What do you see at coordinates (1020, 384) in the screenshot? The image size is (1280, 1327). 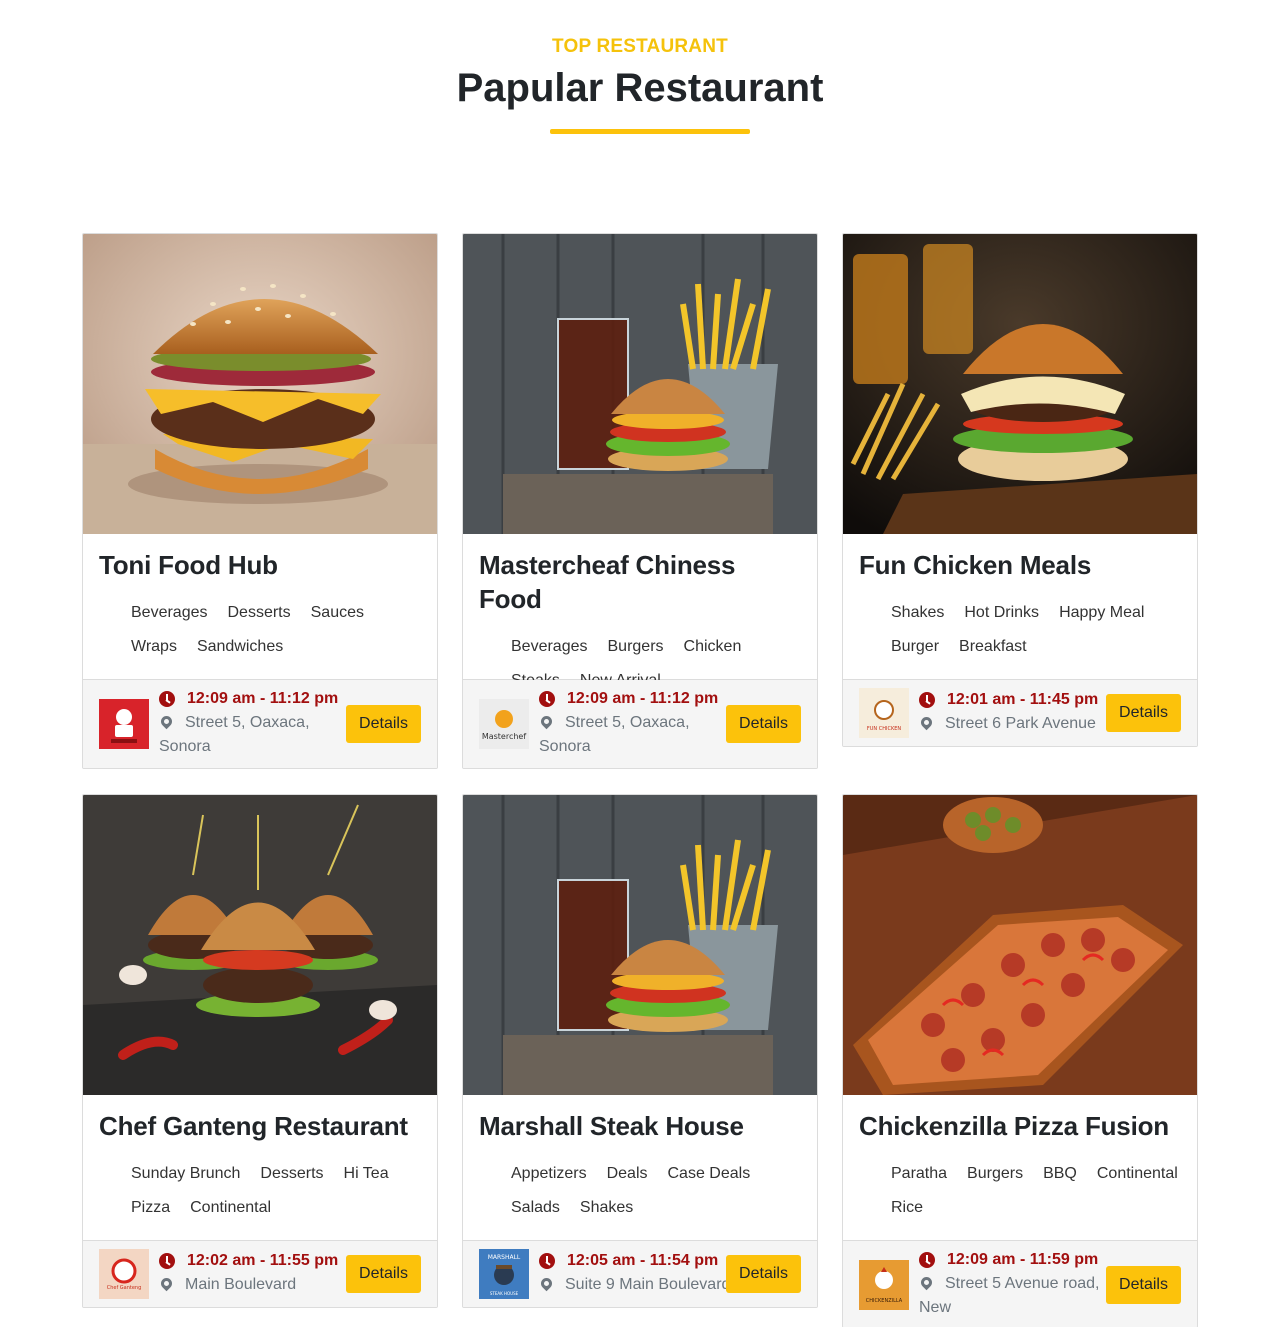 I see `cheeseburger-photo` at bounding box center [1020, 384].